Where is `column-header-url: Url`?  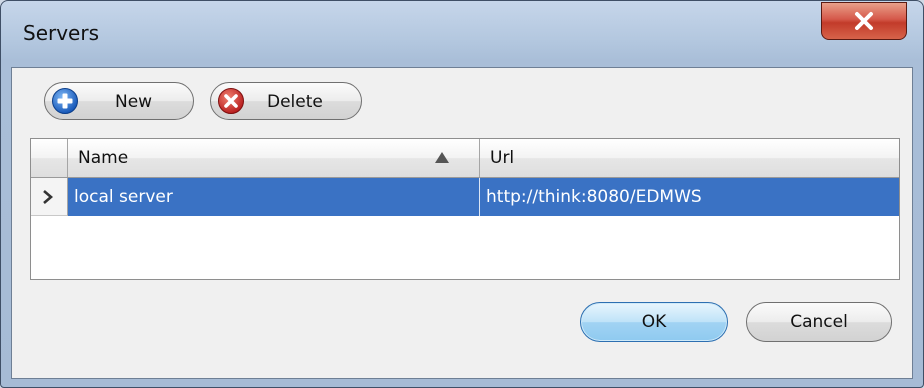
column-header-url: Url is located at coordinates (689, 158).